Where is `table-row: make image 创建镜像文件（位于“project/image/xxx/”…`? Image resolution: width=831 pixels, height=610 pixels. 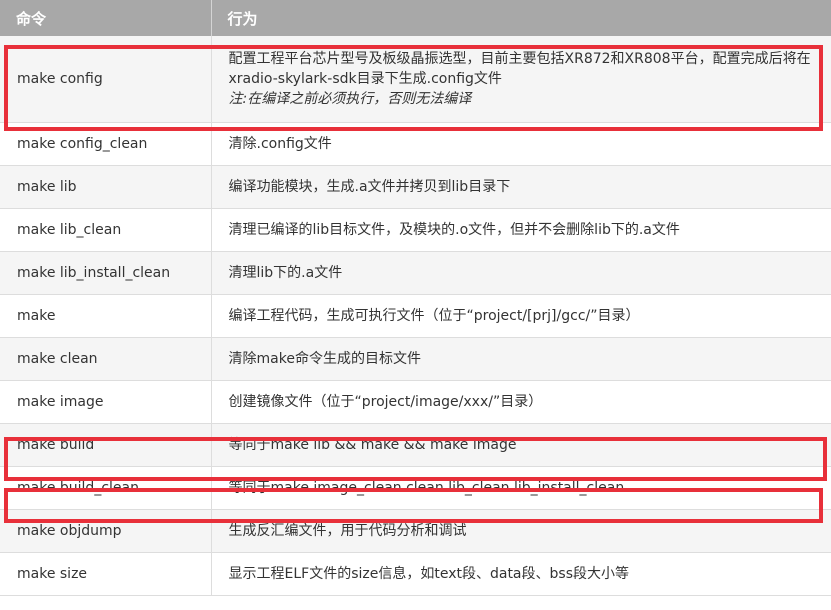
table-row: make image 创建镜像文件（位于“project/image/xxx/”… is located at coordinates (415, 402).